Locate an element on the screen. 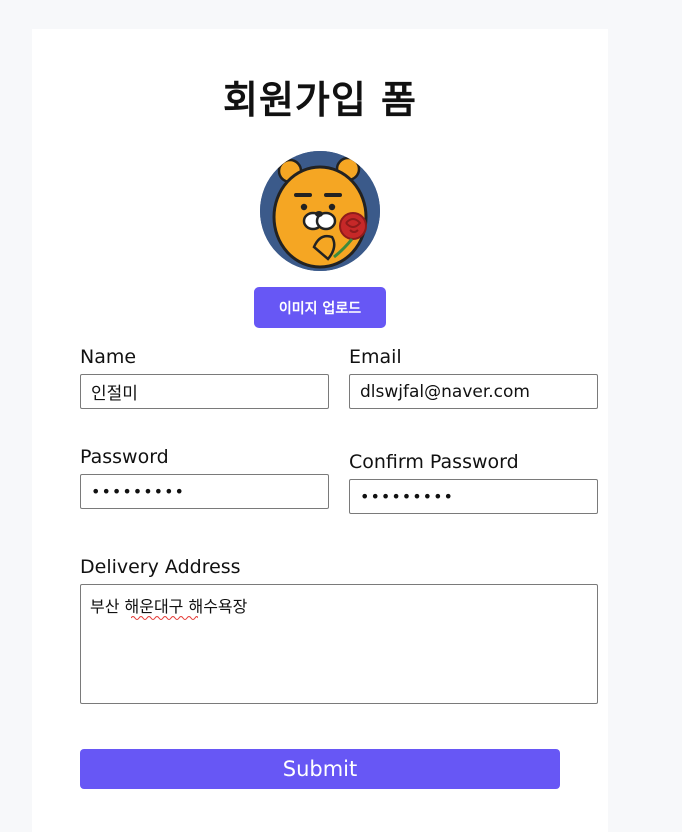 The width and height of the screenshot is (682, 832). lion-character-icon is located at coordinates (320, 211).